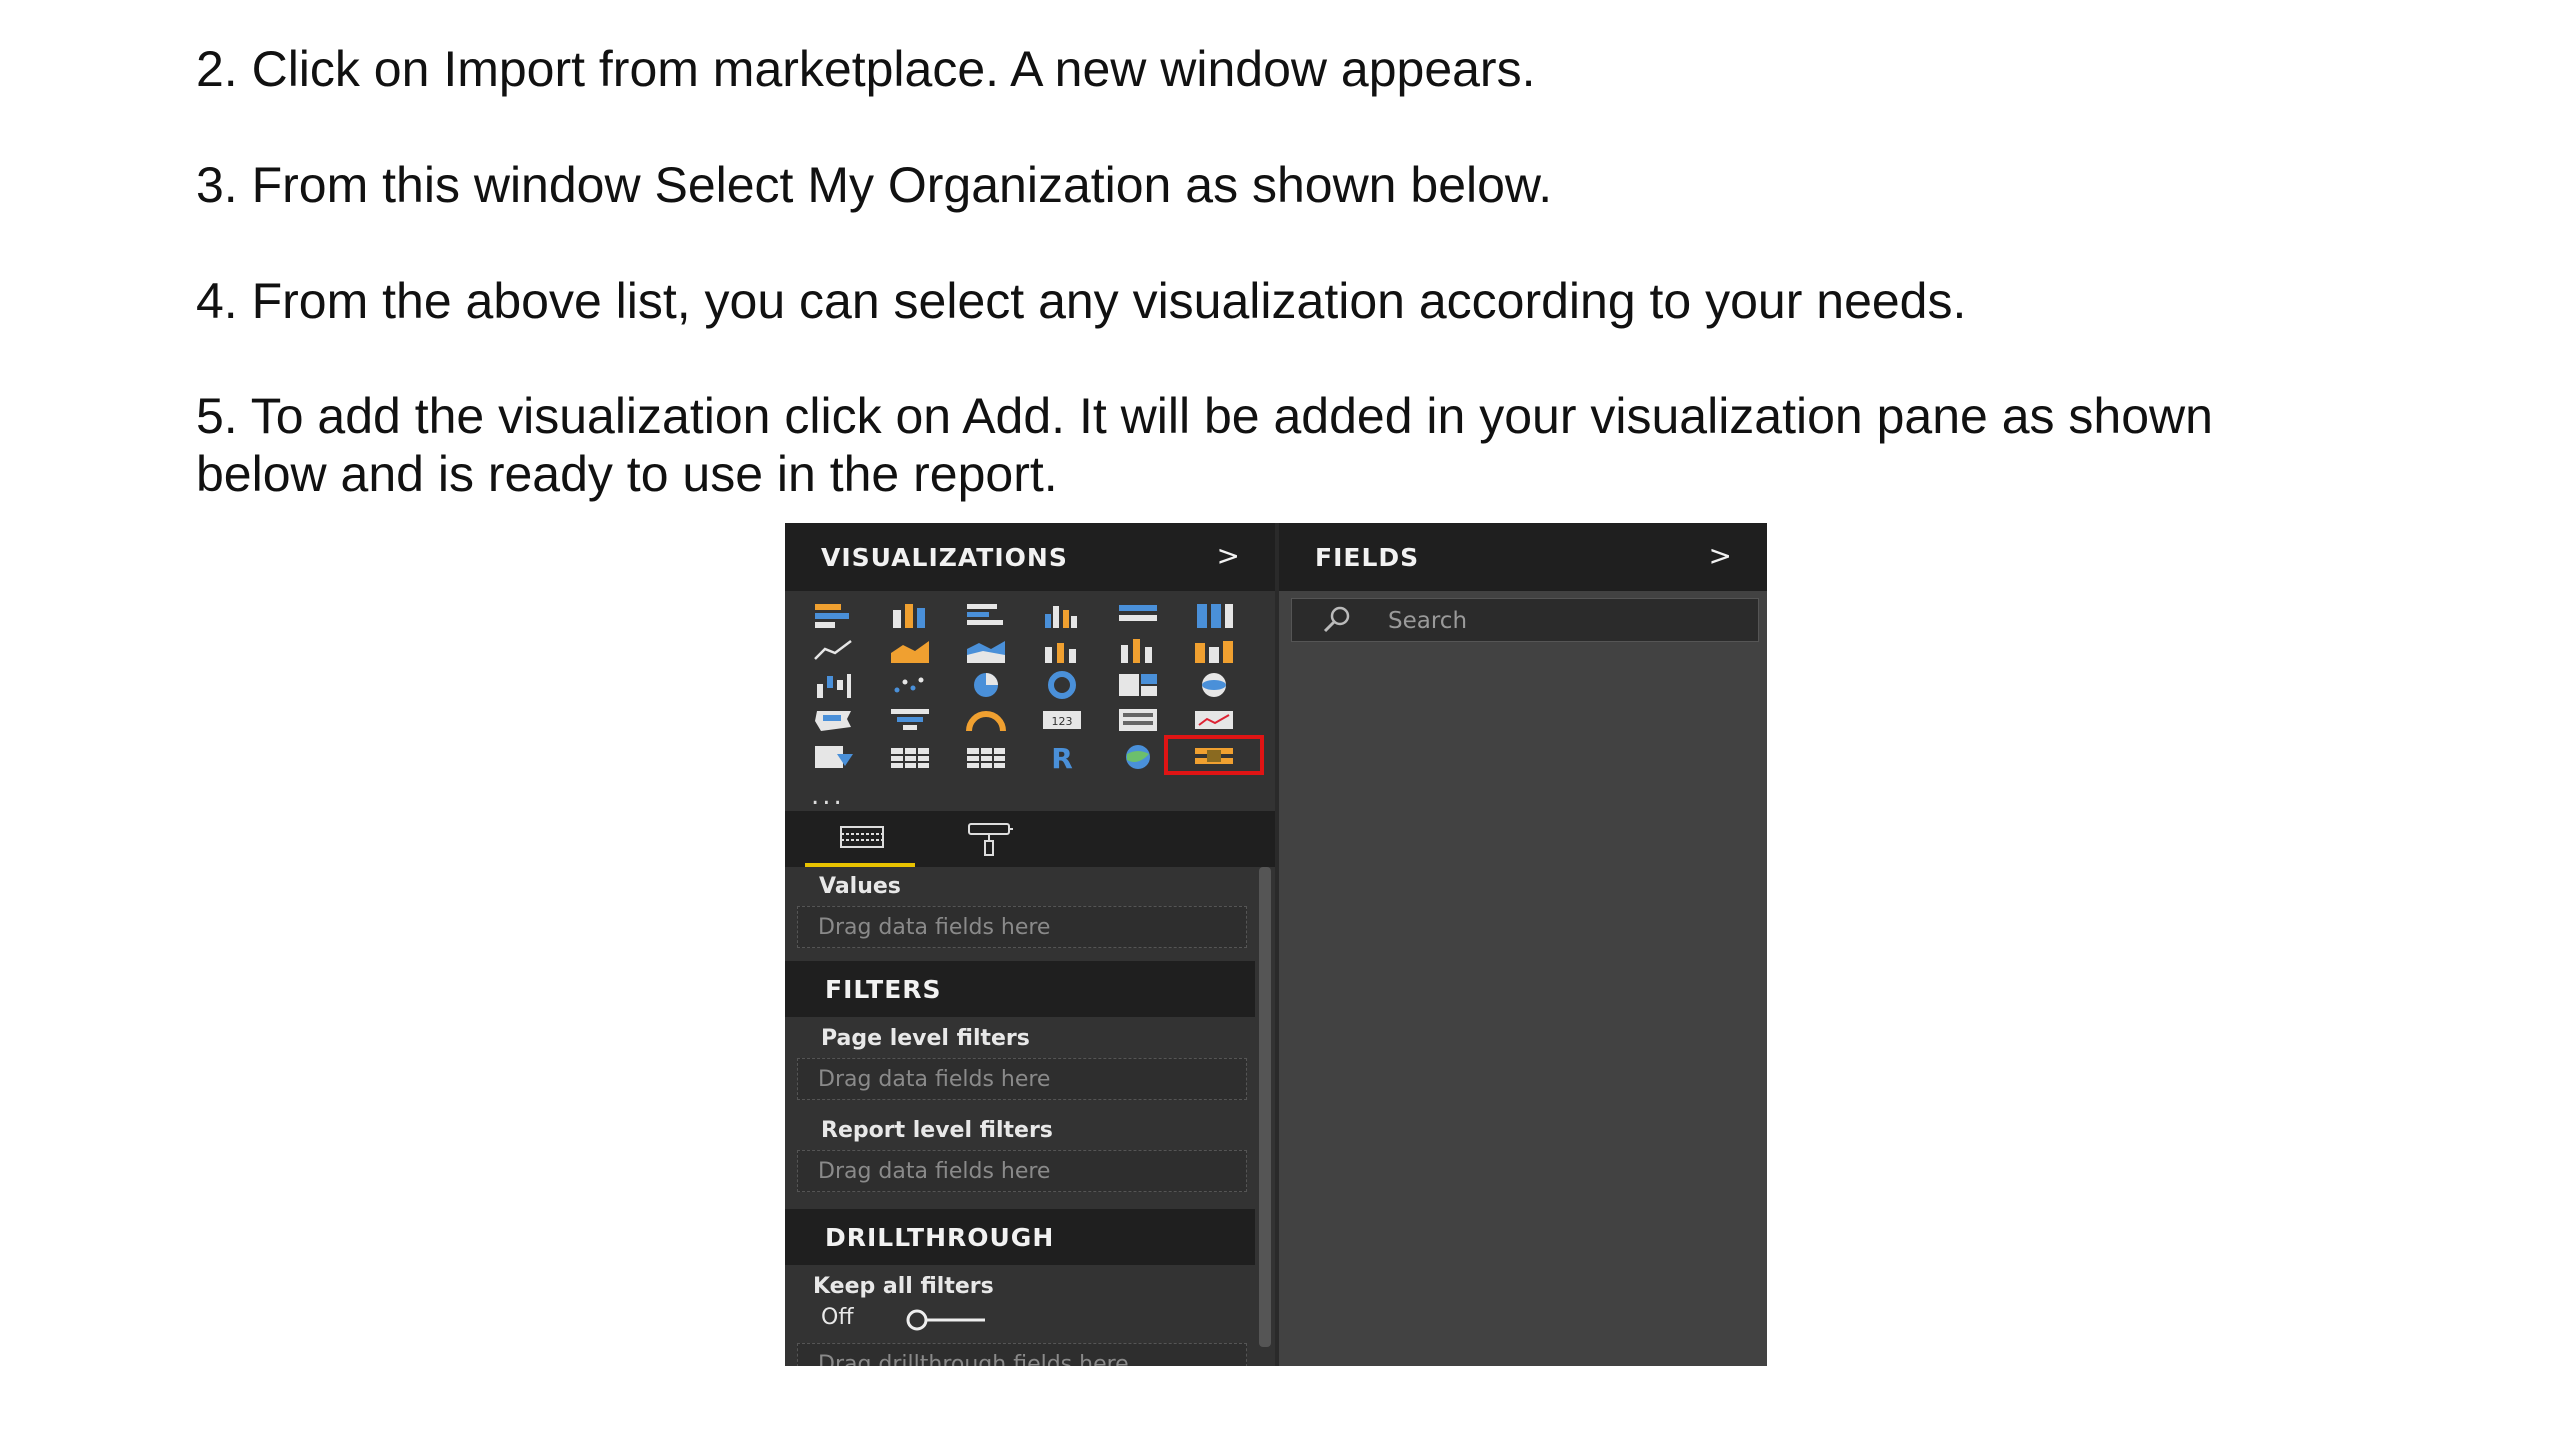 The width and height of the screenshot is (2560, 1440). Describe the element at coordinates (1523, 944) in the screenshot. I see `fields-pane: FIELDS > Search` at that location.